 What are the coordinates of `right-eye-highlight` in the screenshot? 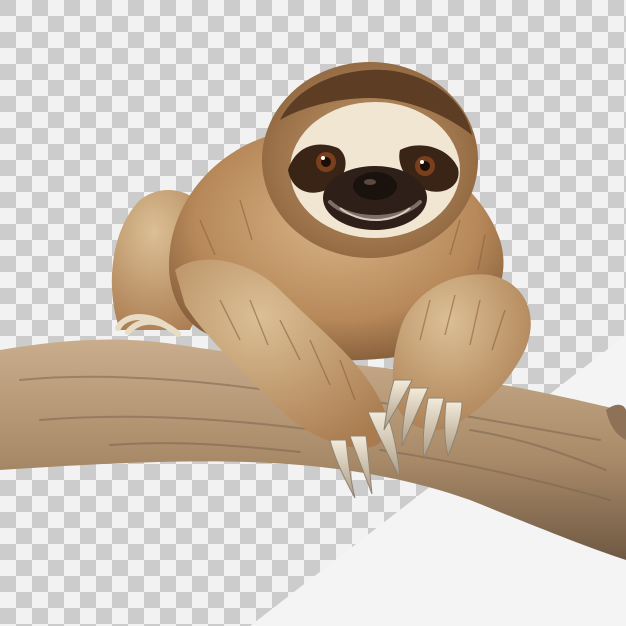 It's located at (422, 162).